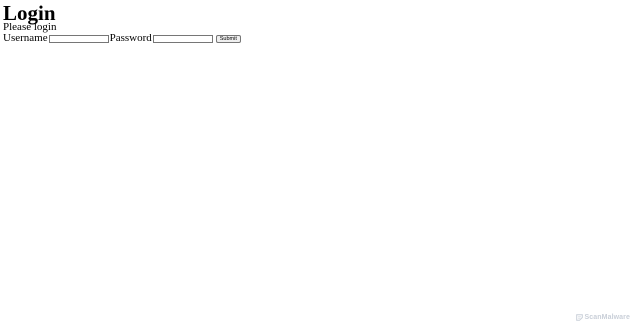  What do you see at coordinates (228, 38) in the screenshot?
I see `submit-button: Submit` at bounding box center [228, 38].